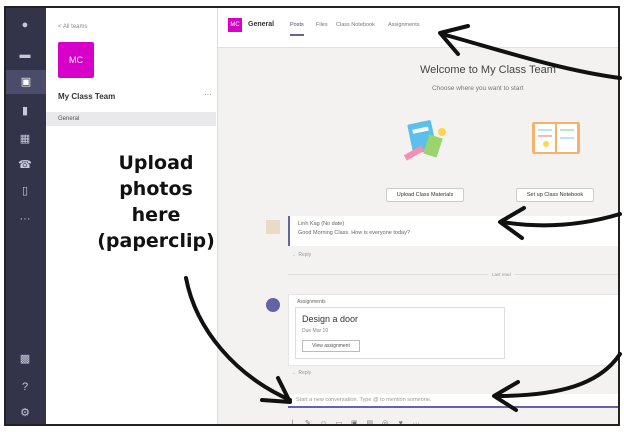 The width and height of the screenshot is (624, 432). Describe the element at coordinates (131, 119) in the screenshot. I see `channel-item-general: General` at that location.